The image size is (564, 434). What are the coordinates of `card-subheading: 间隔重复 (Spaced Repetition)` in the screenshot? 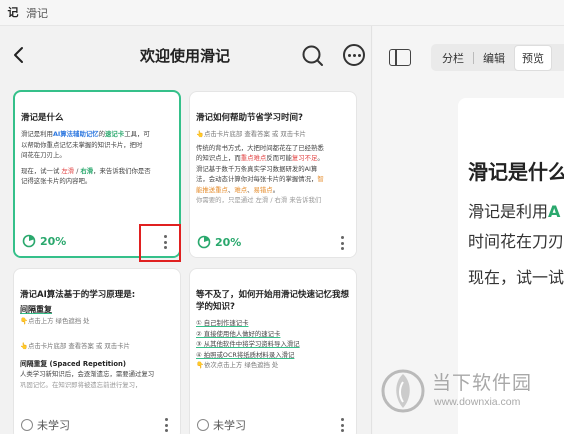 It's located at (73, 364).